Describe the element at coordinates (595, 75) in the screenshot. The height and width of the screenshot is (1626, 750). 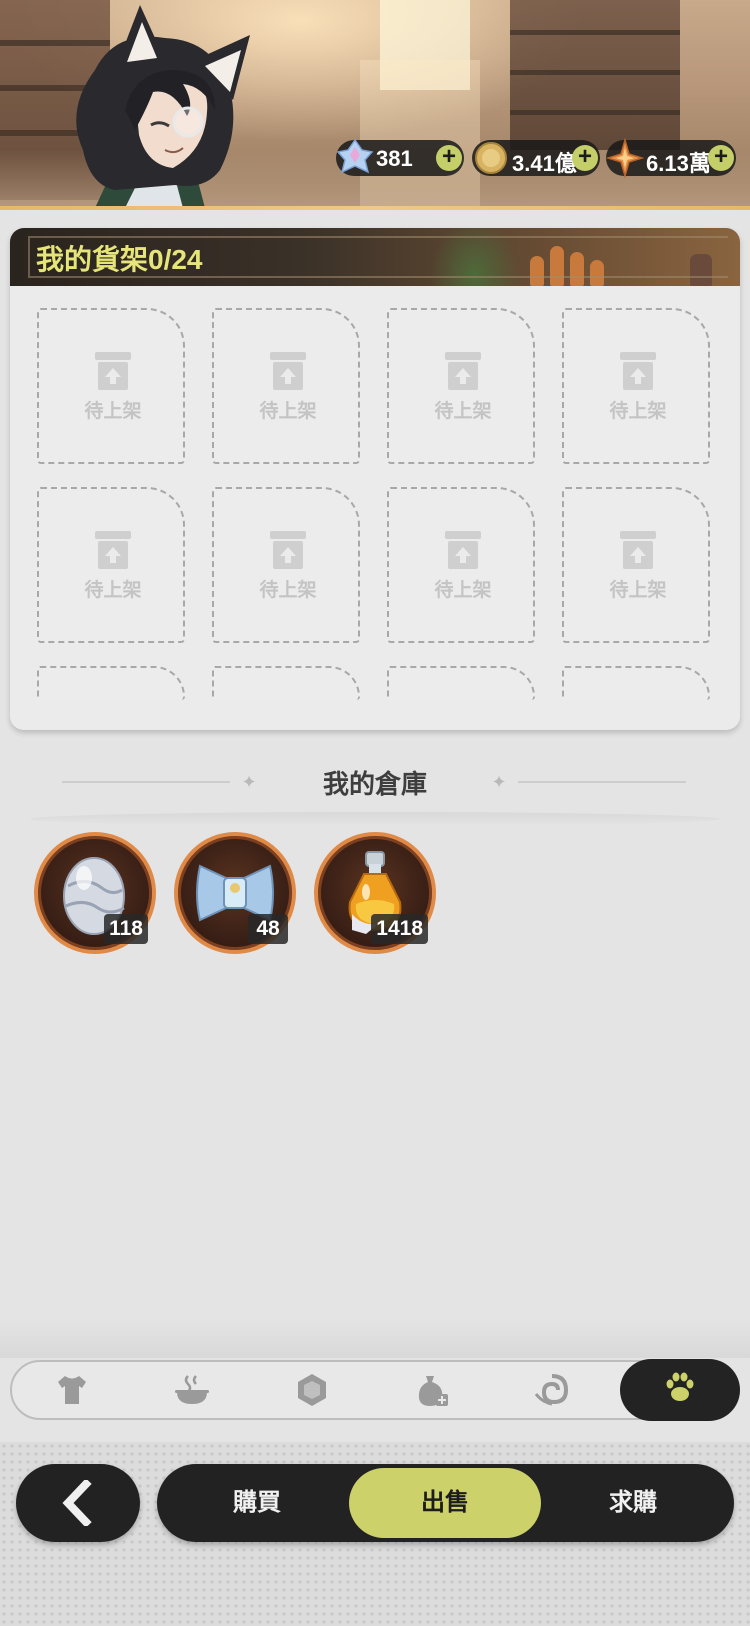
I see `background-cabinet` at that location.